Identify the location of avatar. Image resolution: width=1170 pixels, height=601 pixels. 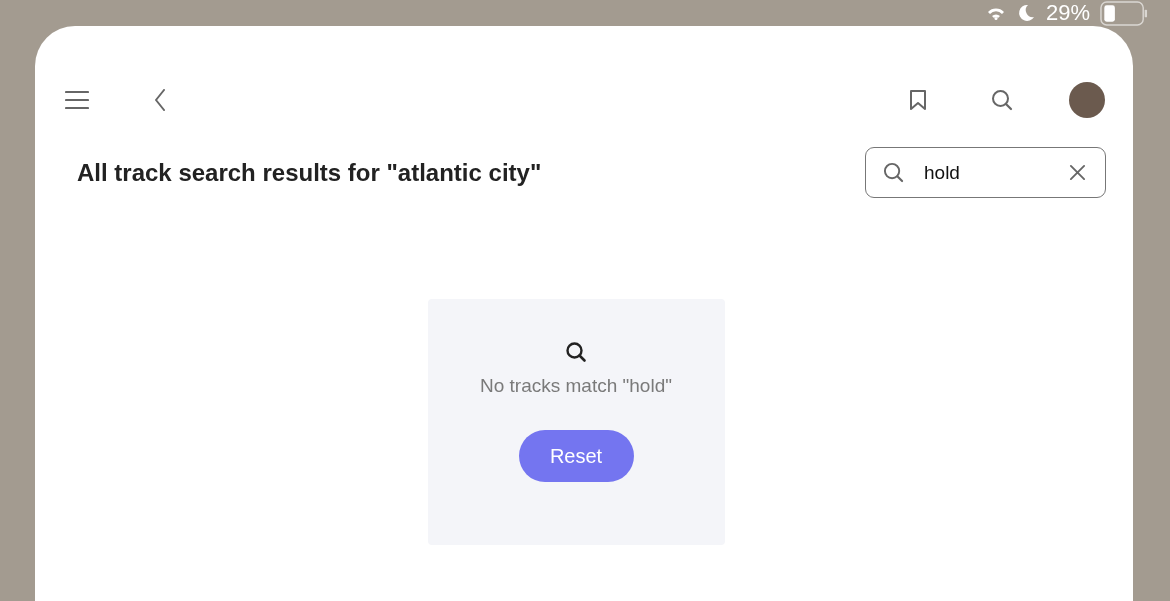
(1087, 100).